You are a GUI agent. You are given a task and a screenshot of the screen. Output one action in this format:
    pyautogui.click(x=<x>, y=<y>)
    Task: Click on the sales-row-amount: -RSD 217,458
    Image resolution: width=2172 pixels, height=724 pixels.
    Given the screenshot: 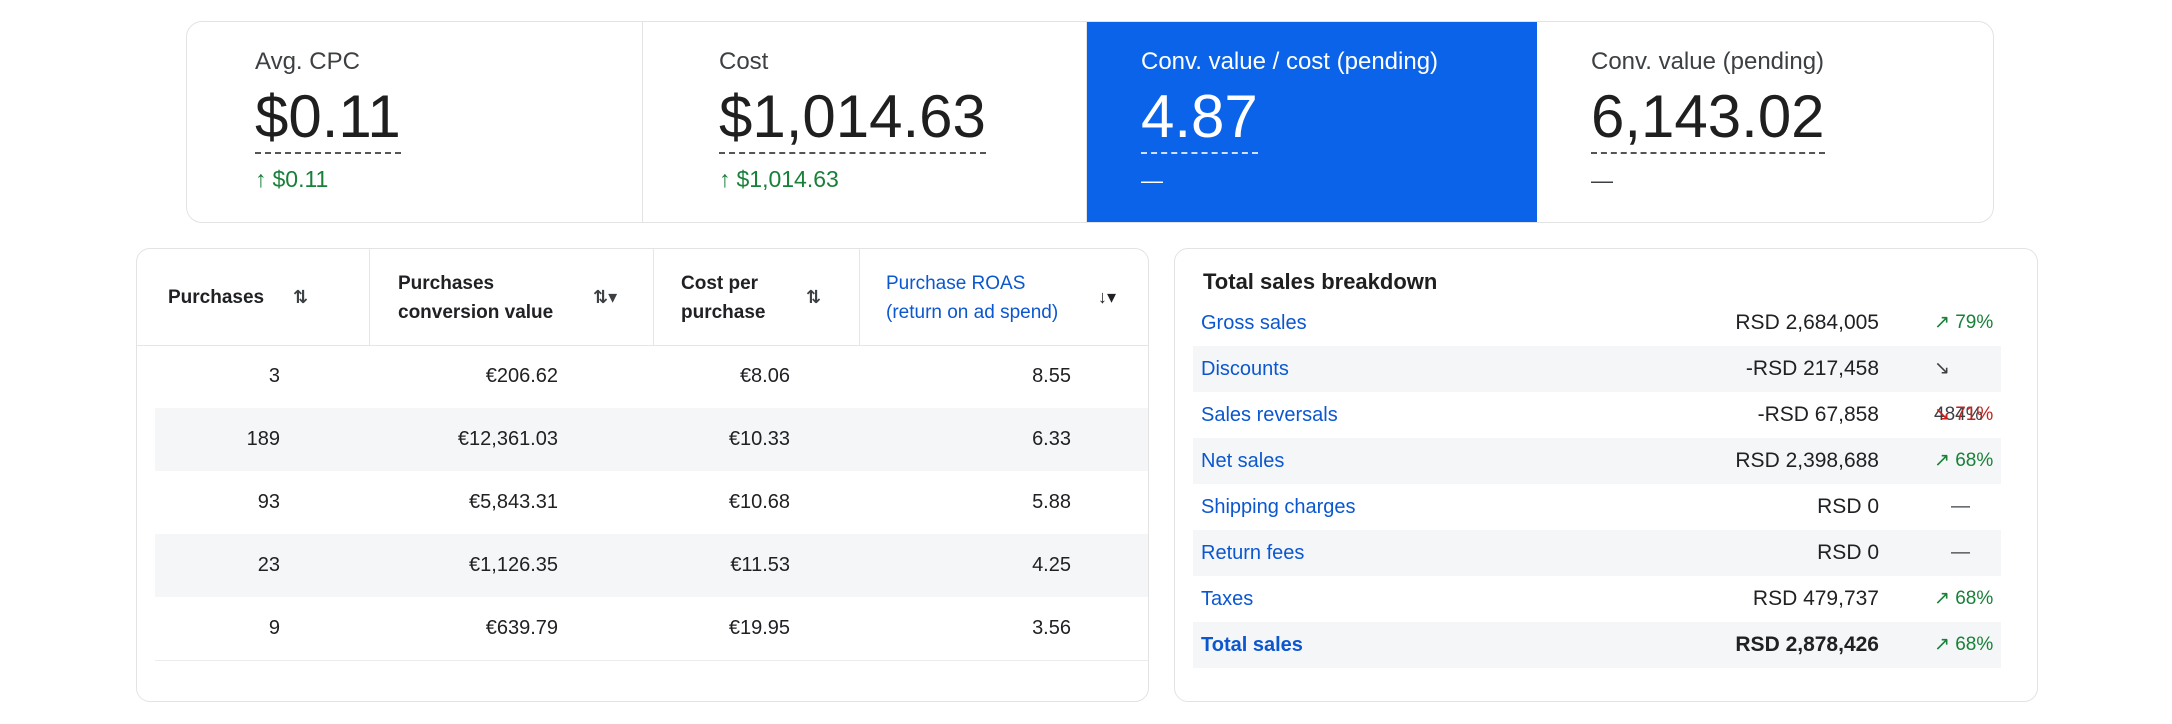 What is the action you would take?
    pyautogui.click(x=1812, y=368)
    